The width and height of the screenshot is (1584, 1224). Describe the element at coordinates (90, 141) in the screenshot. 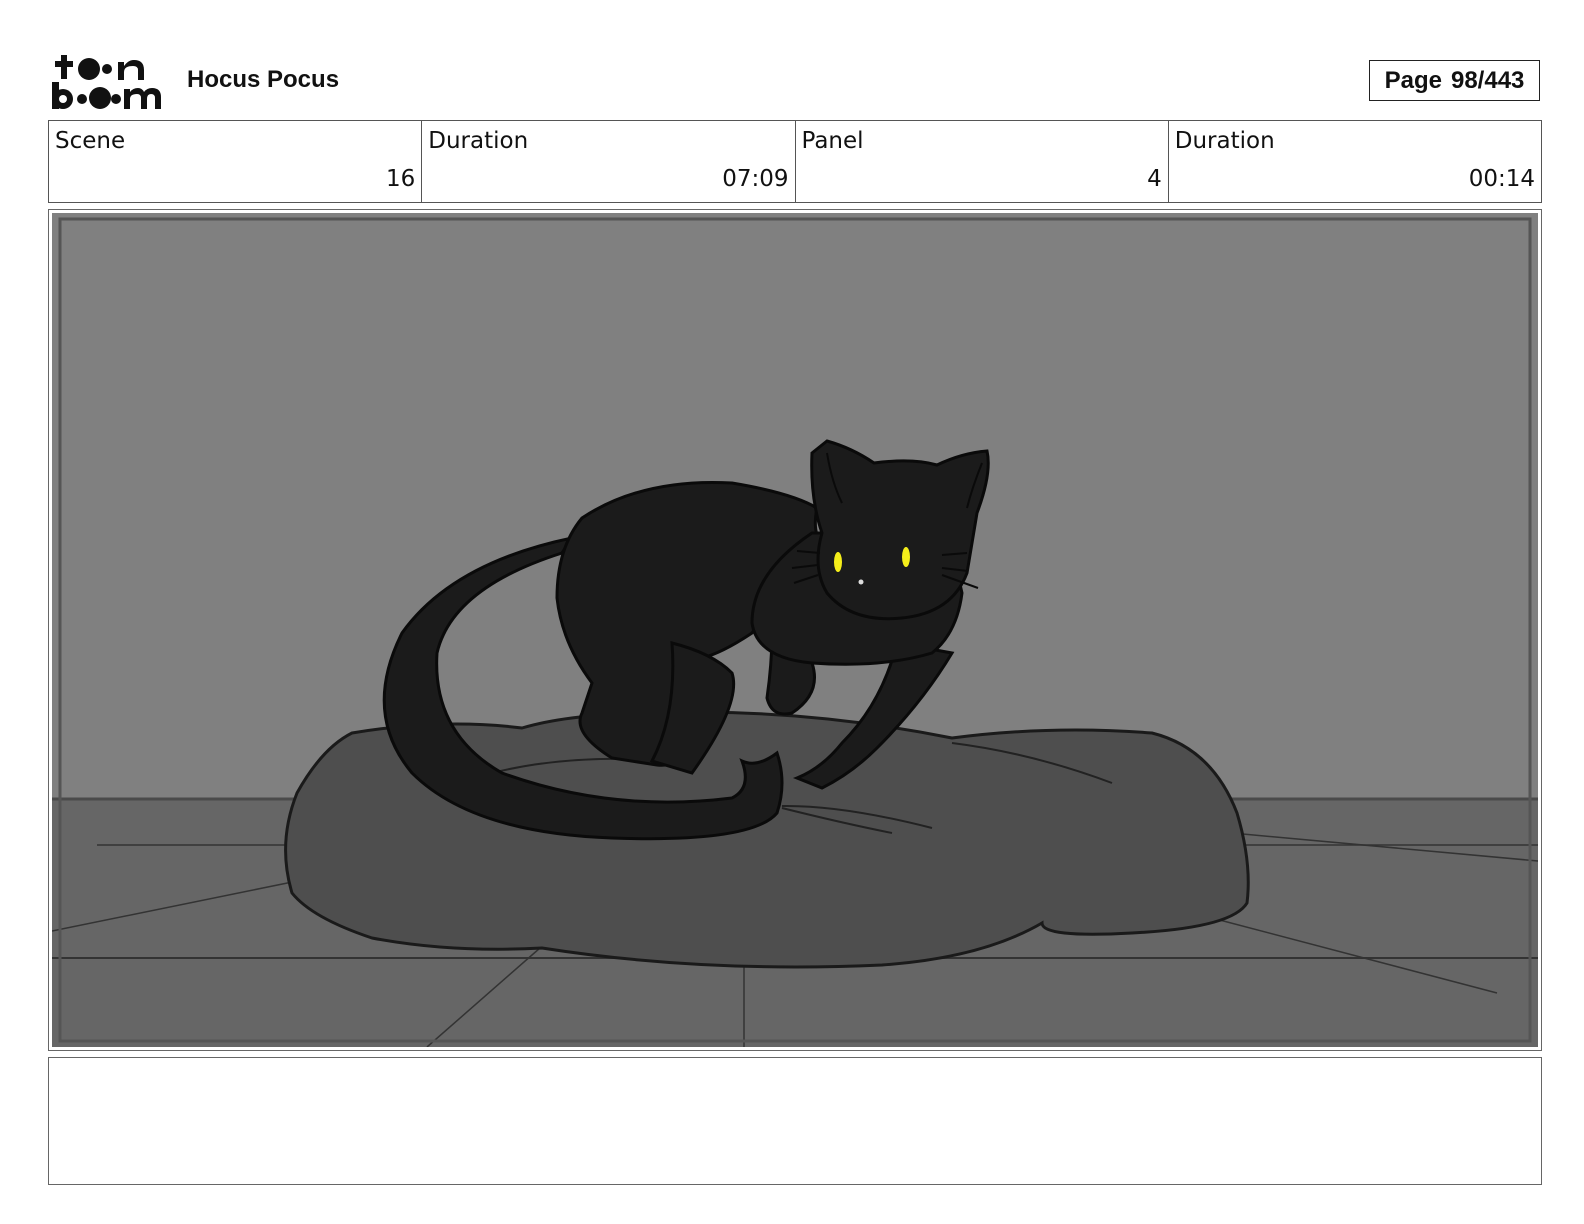

I see `scene-label: Scene` at that location.